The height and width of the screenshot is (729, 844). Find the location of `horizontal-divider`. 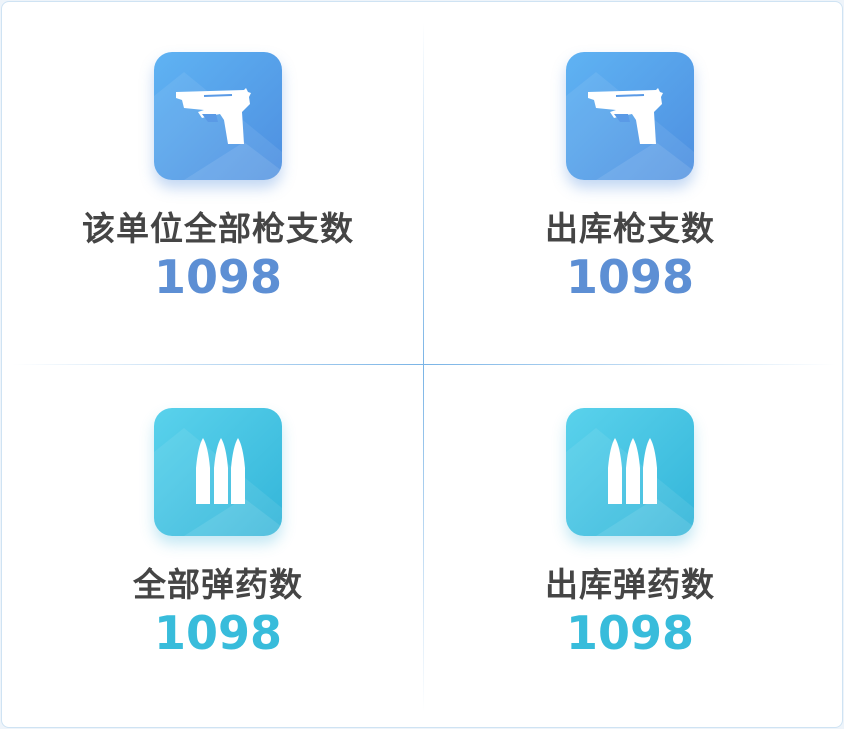

horizontal-divider is located at coordinates (424, 364).